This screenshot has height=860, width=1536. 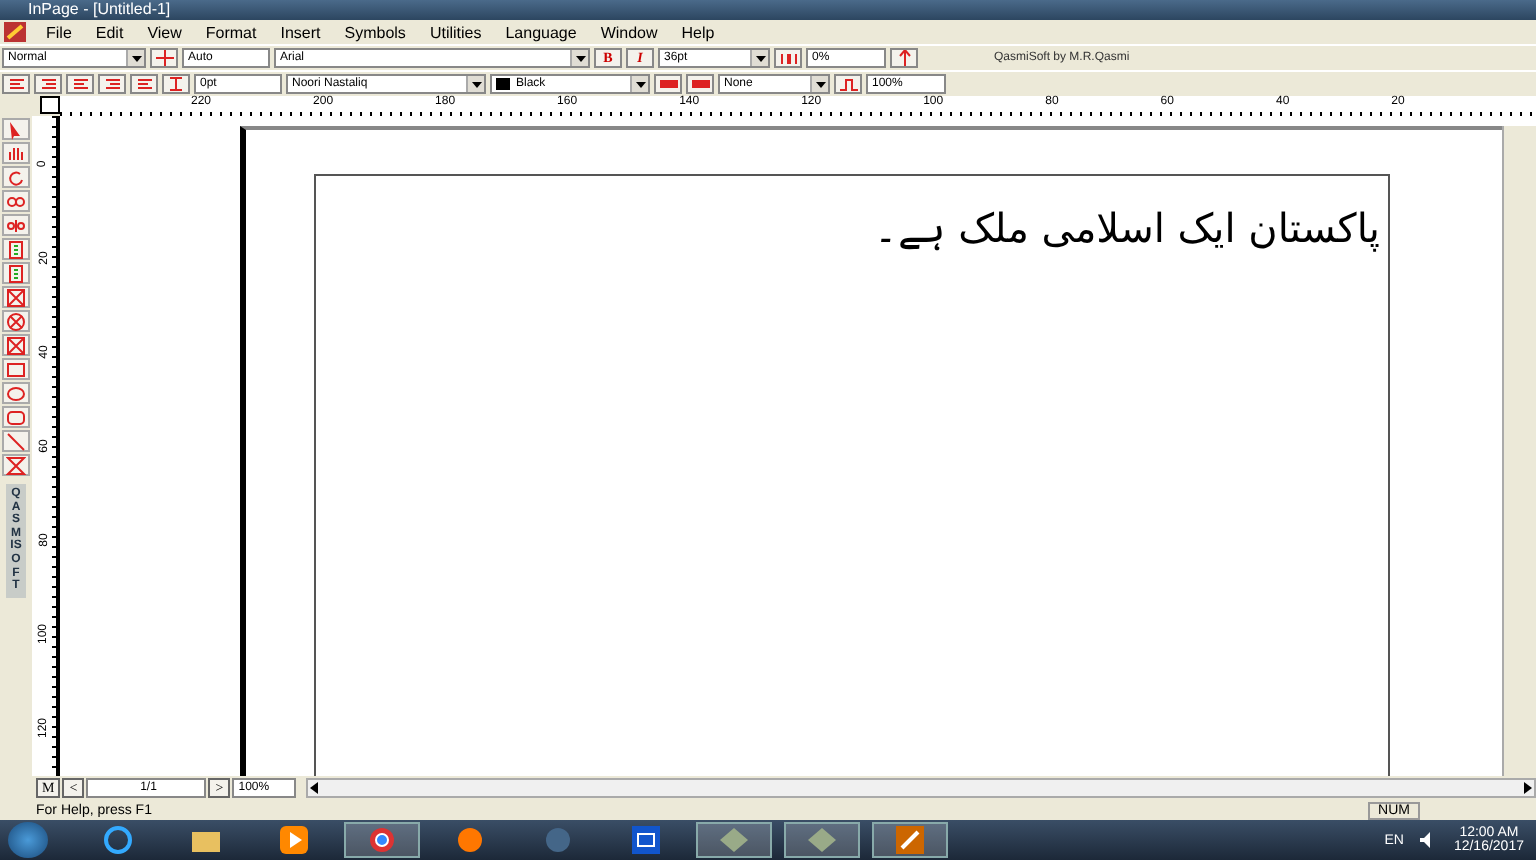 I want to click on menu-item: Insert, so click(x=300, y=32).